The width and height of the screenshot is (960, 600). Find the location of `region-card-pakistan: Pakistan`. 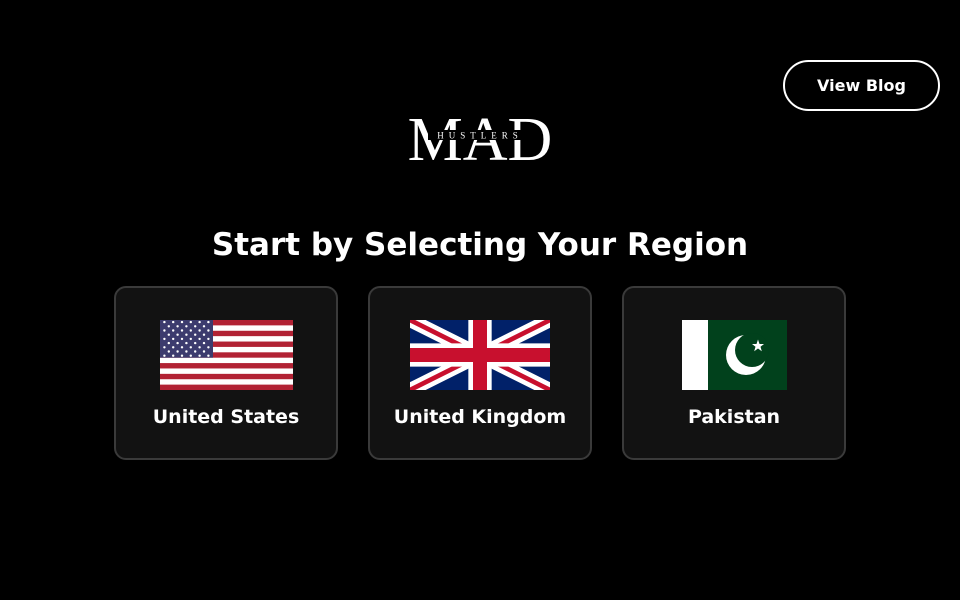

region-card-pakistan: Pakistan is located at coordinates (734, 373).